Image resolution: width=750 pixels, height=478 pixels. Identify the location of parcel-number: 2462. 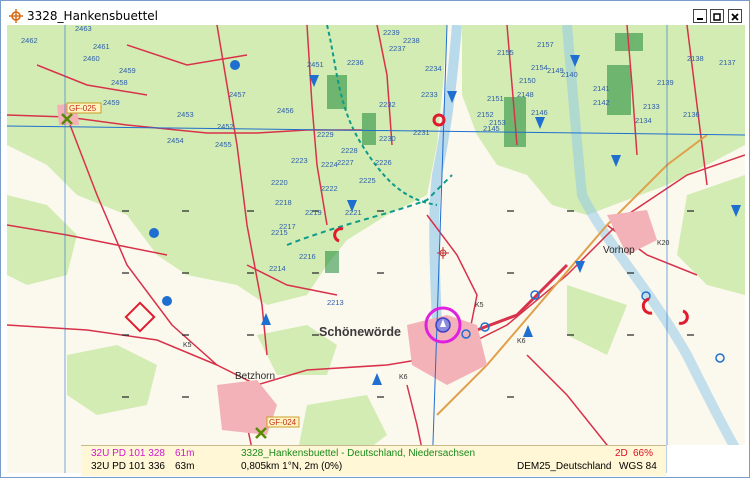
(29, 40).